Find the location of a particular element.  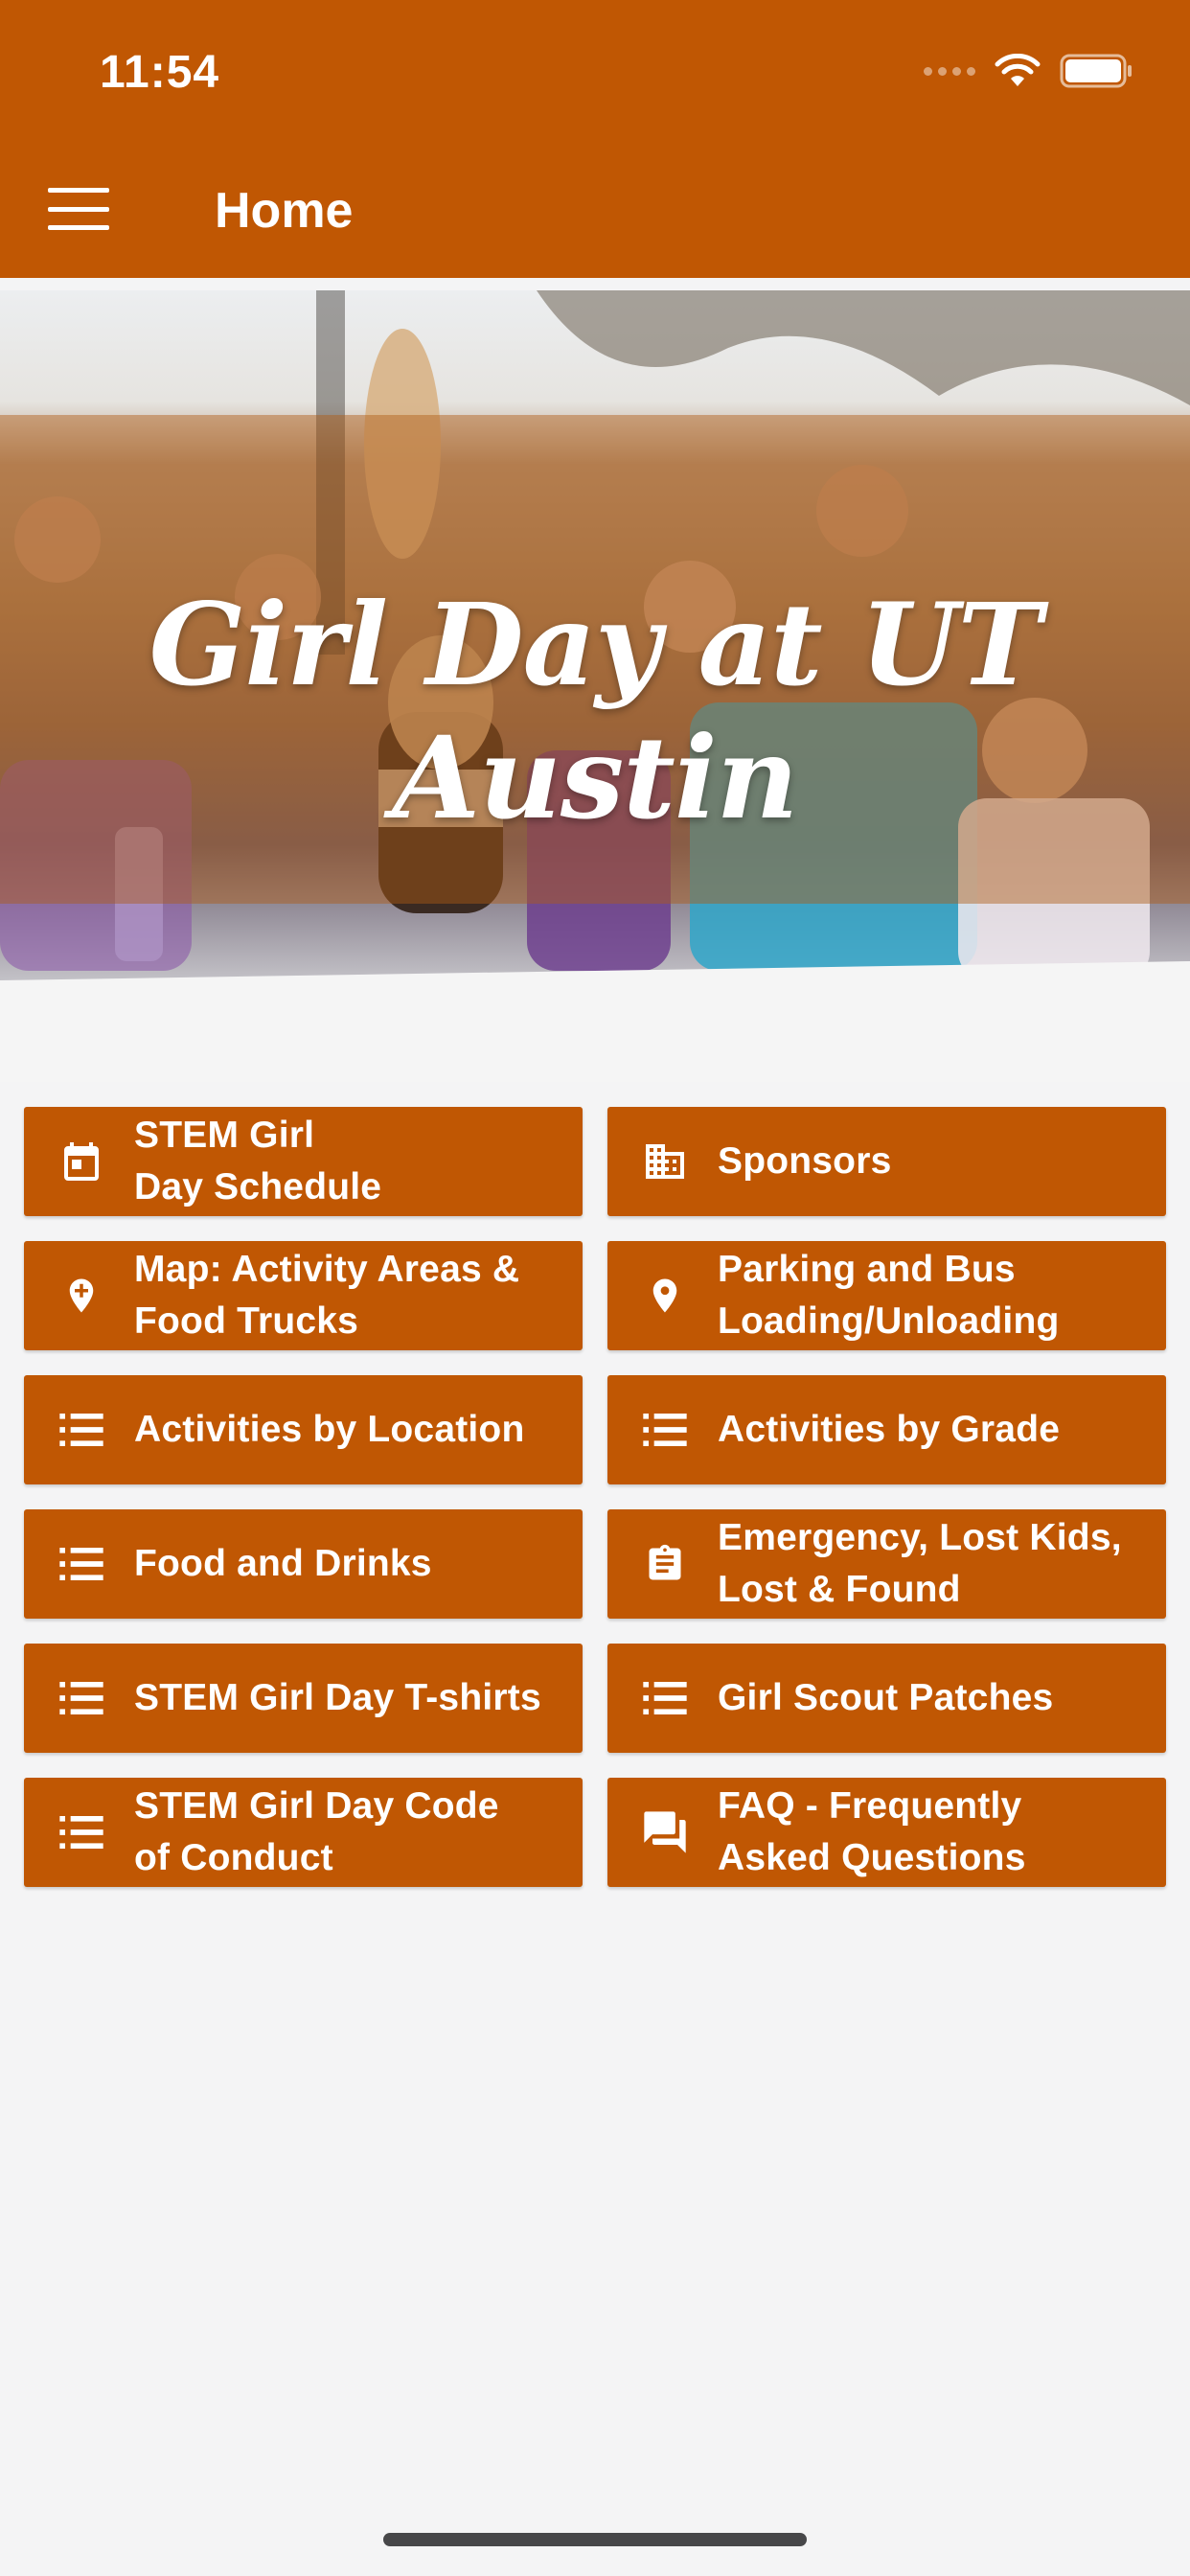

banner-title: Girl Day at UT Austin is located at coordinates (595, 711).